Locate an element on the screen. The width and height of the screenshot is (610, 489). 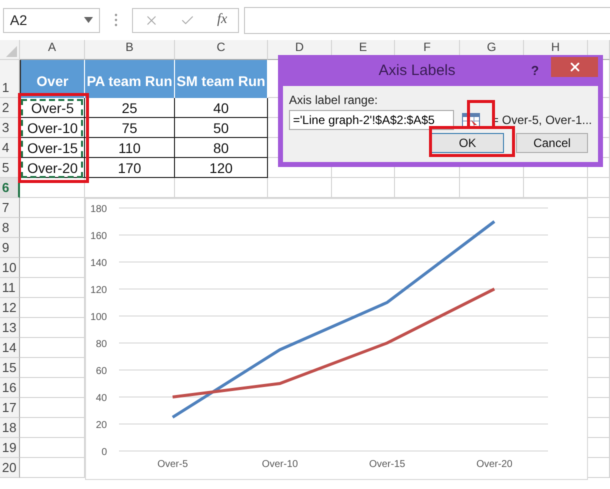
axis-tick-label: 40 is located at coordinates (101, 398).